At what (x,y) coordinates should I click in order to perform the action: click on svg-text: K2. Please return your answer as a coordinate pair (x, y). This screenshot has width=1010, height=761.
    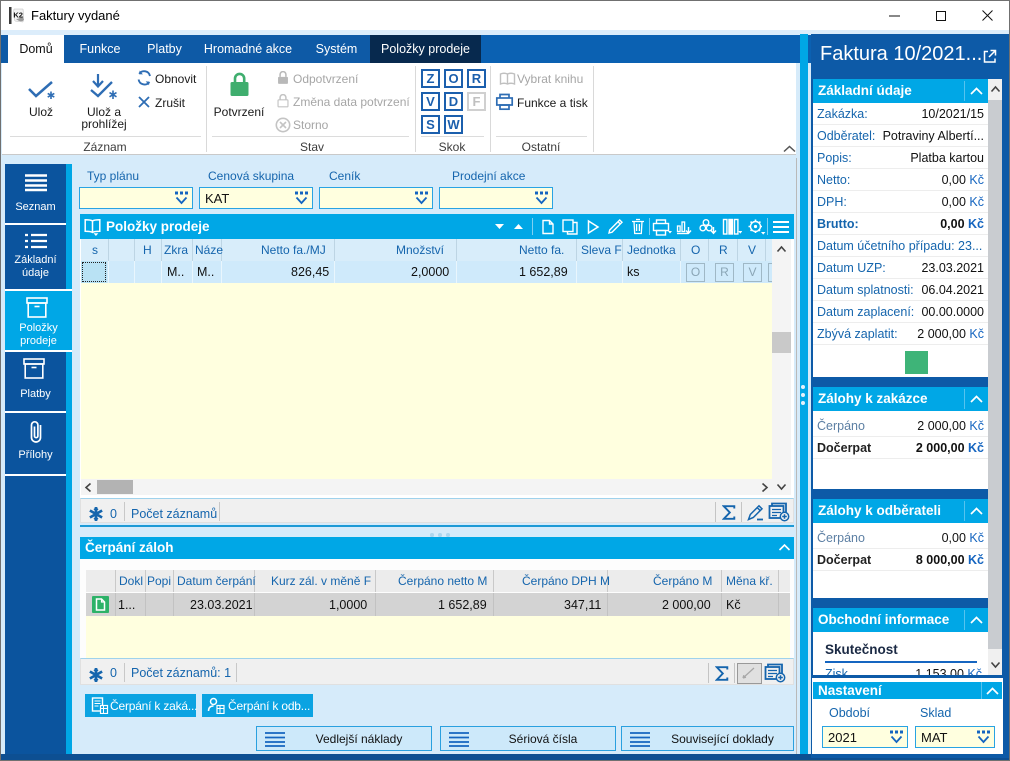
    Looking at the image, I should click on (18, 15).